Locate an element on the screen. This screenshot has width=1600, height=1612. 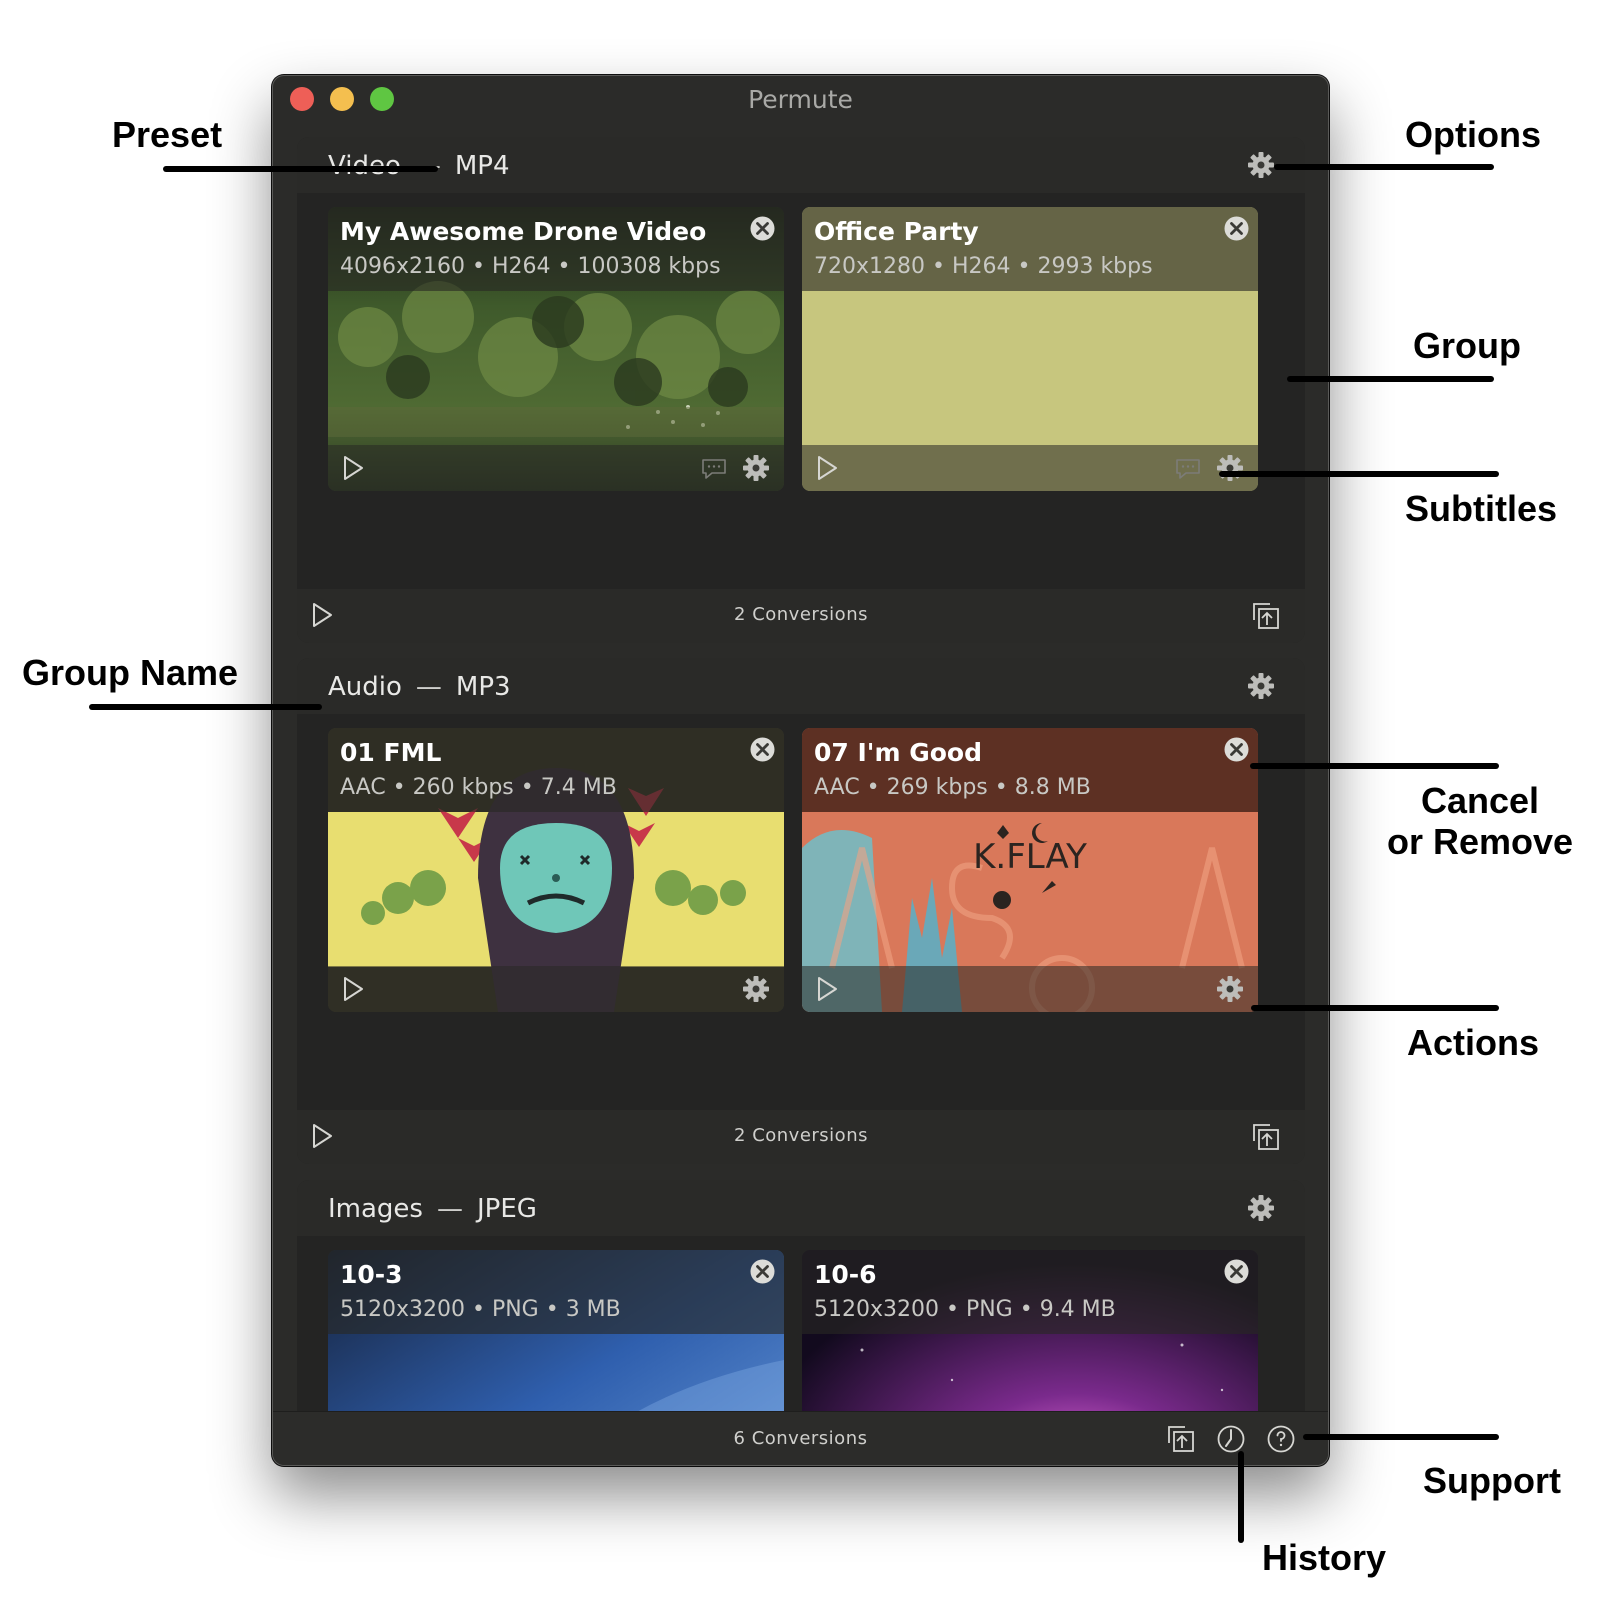
item-title: 10-6 is located at coordinates (845, 1274).